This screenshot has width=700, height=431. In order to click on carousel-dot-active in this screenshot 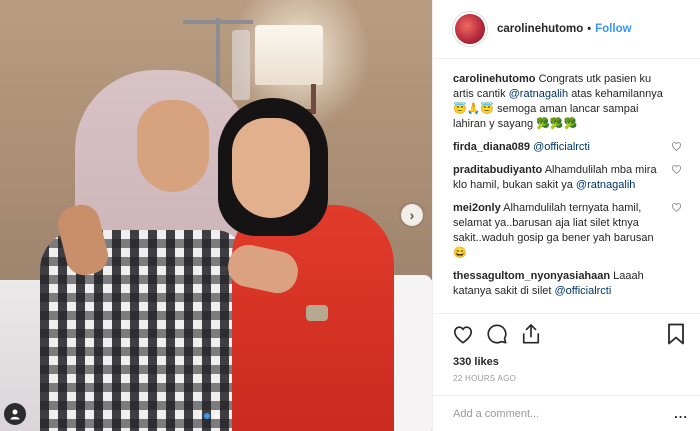, I will do `click(207, 416)`.